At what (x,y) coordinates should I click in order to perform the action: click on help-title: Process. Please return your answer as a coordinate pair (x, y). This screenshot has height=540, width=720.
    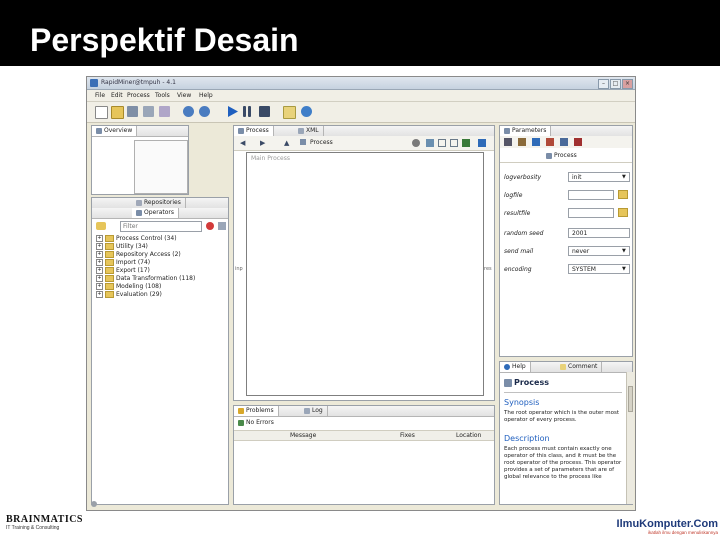
    Looking at the image, I should click on (531, 382).